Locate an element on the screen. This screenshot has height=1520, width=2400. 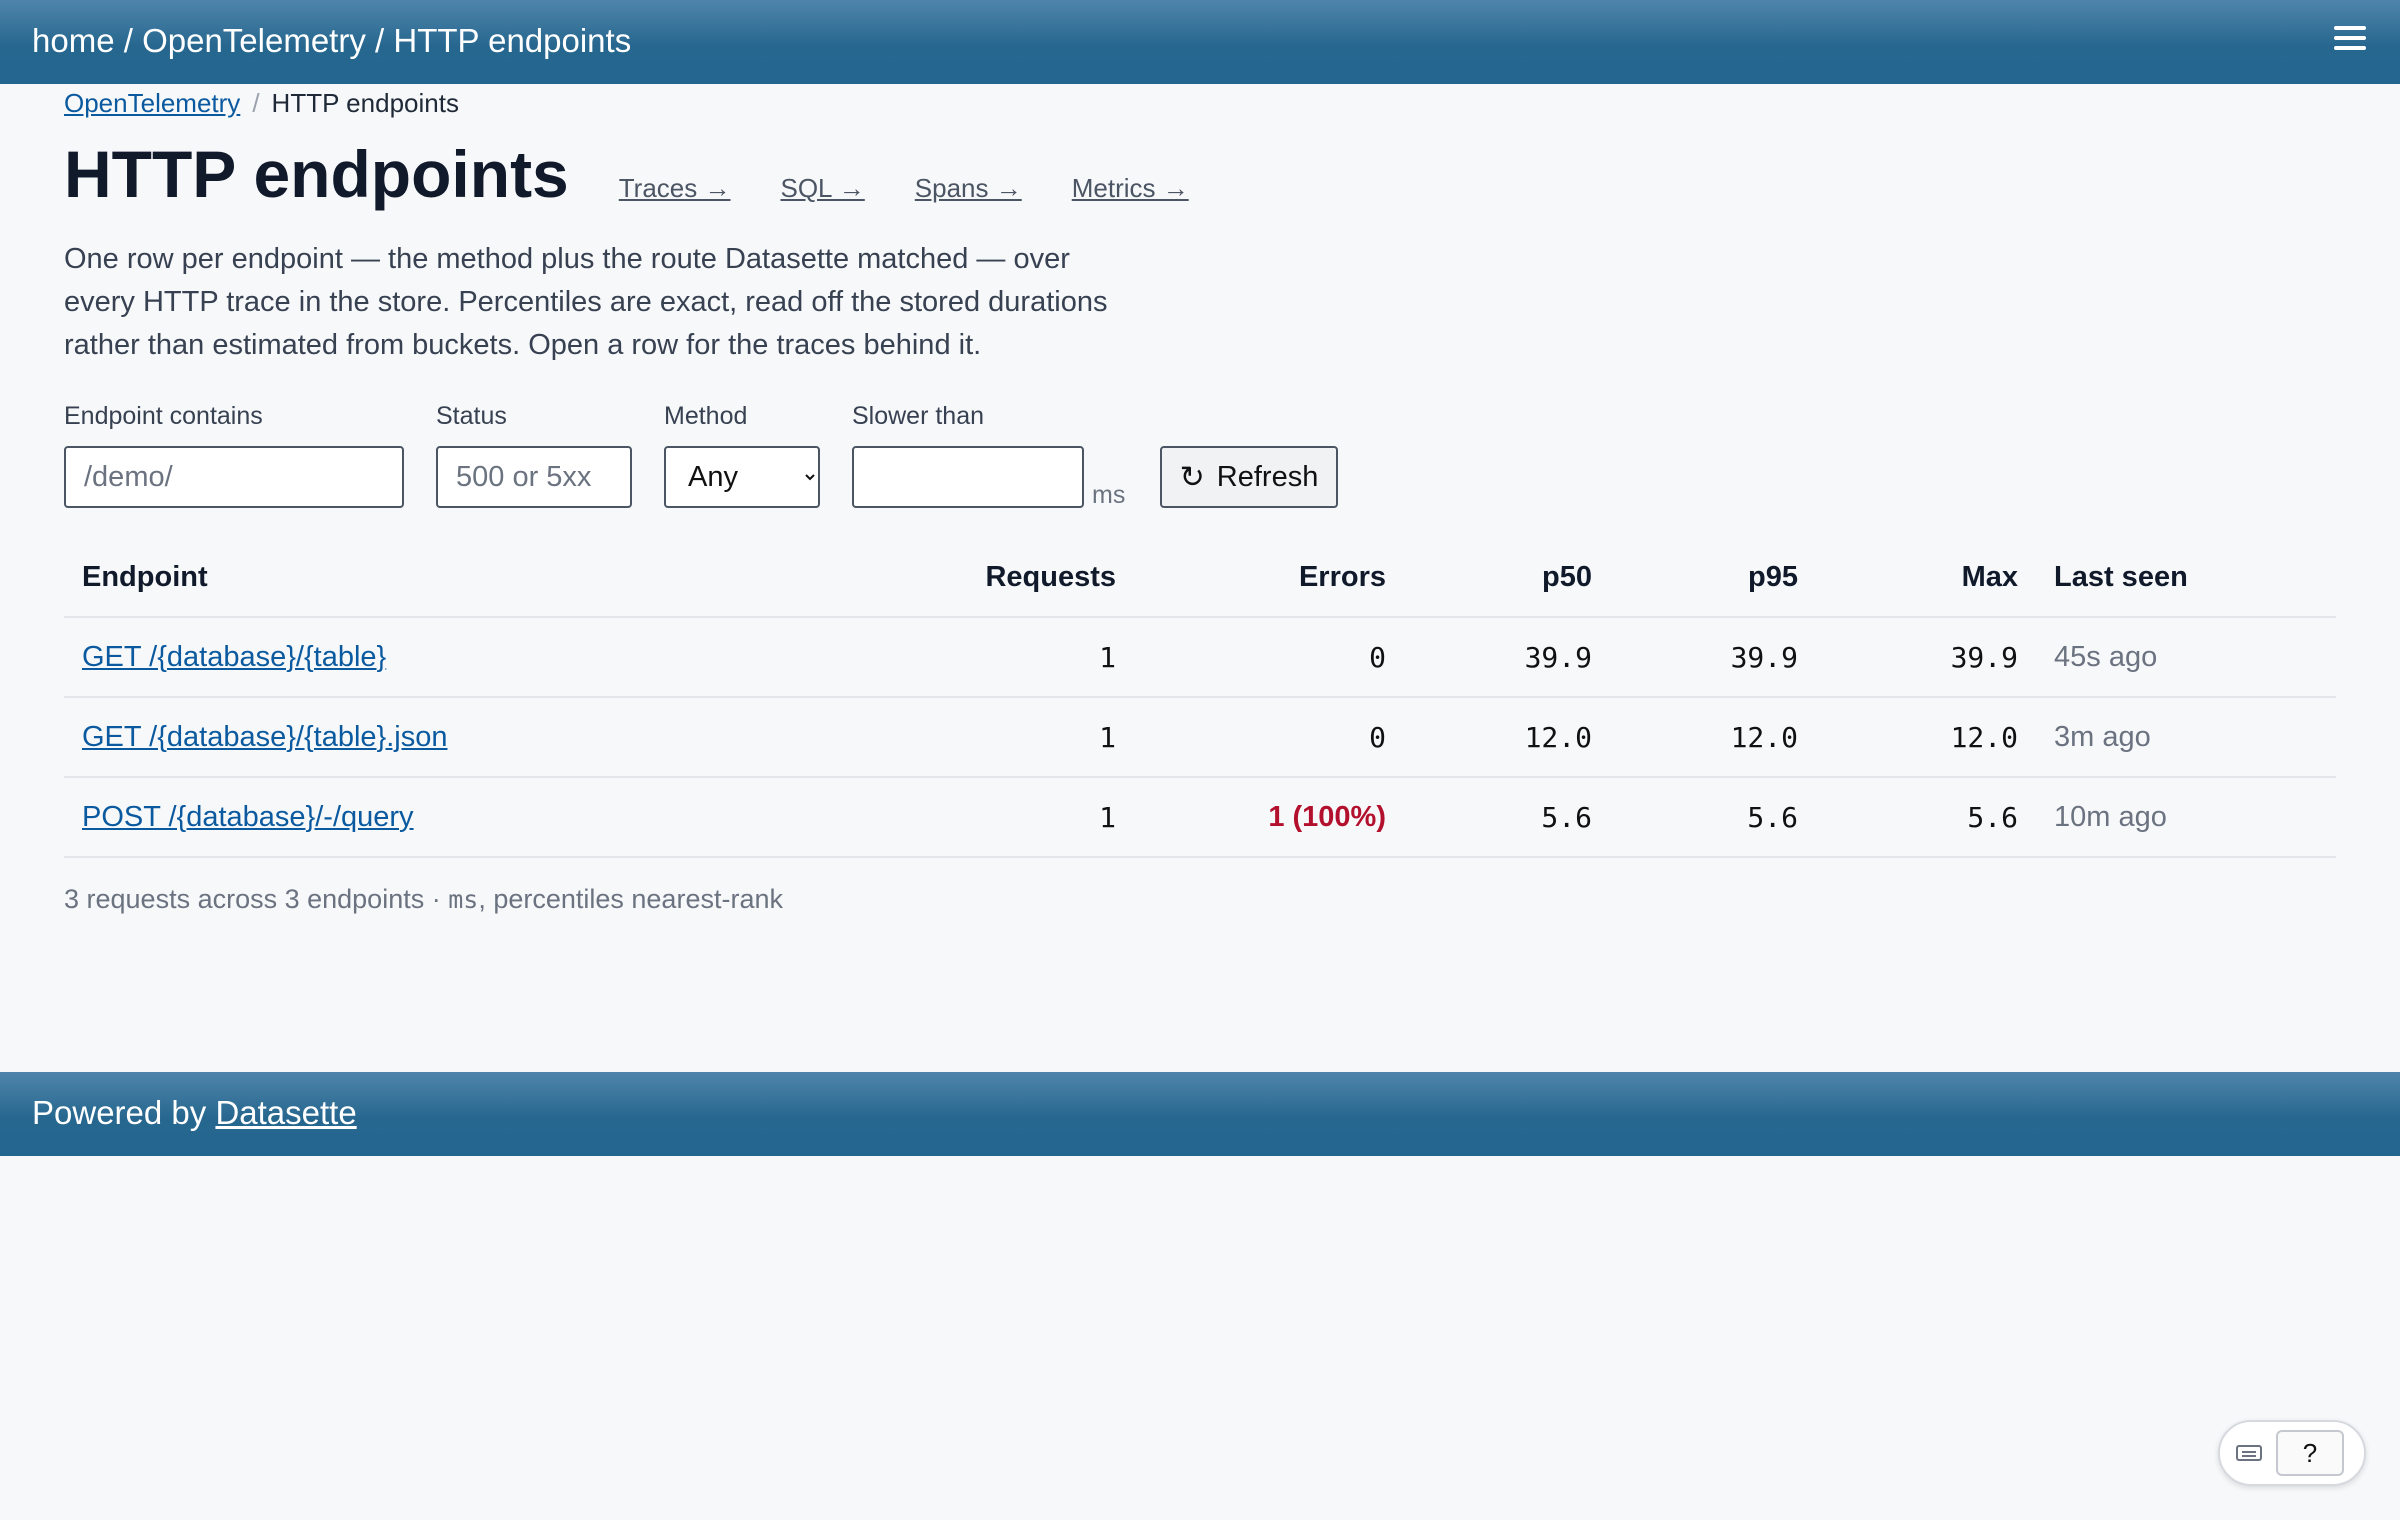
method-select: Any is located at coordinates (742, 477).